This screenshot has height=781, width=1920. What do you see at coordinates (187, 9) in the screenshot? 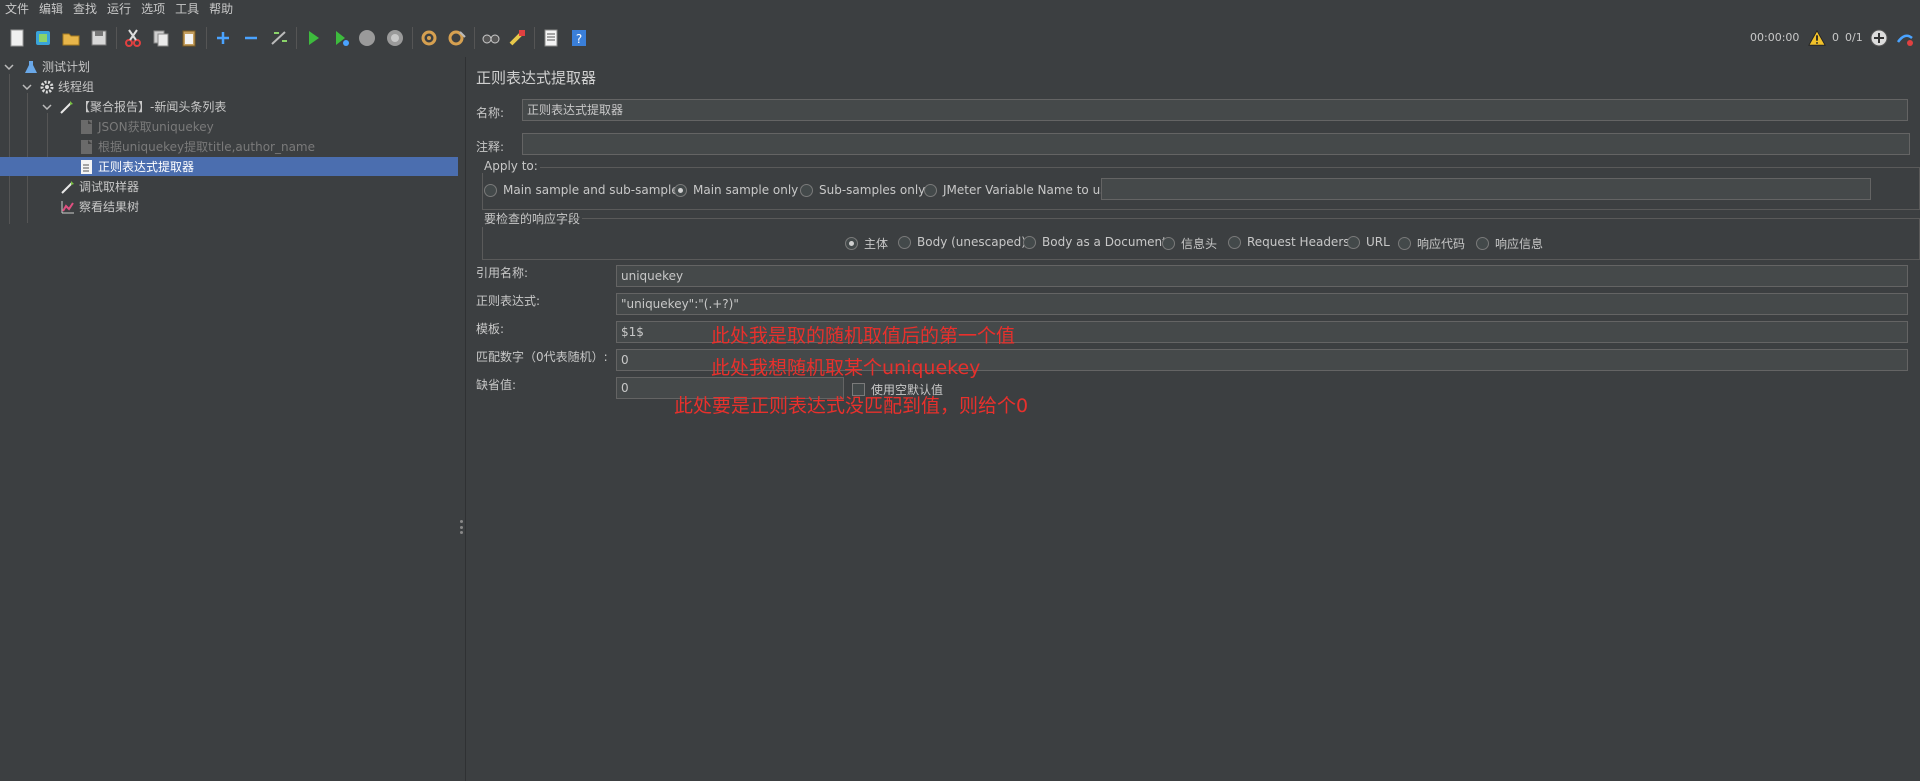
I see `menu-tools: 工具` at bounding box center [187, 9].